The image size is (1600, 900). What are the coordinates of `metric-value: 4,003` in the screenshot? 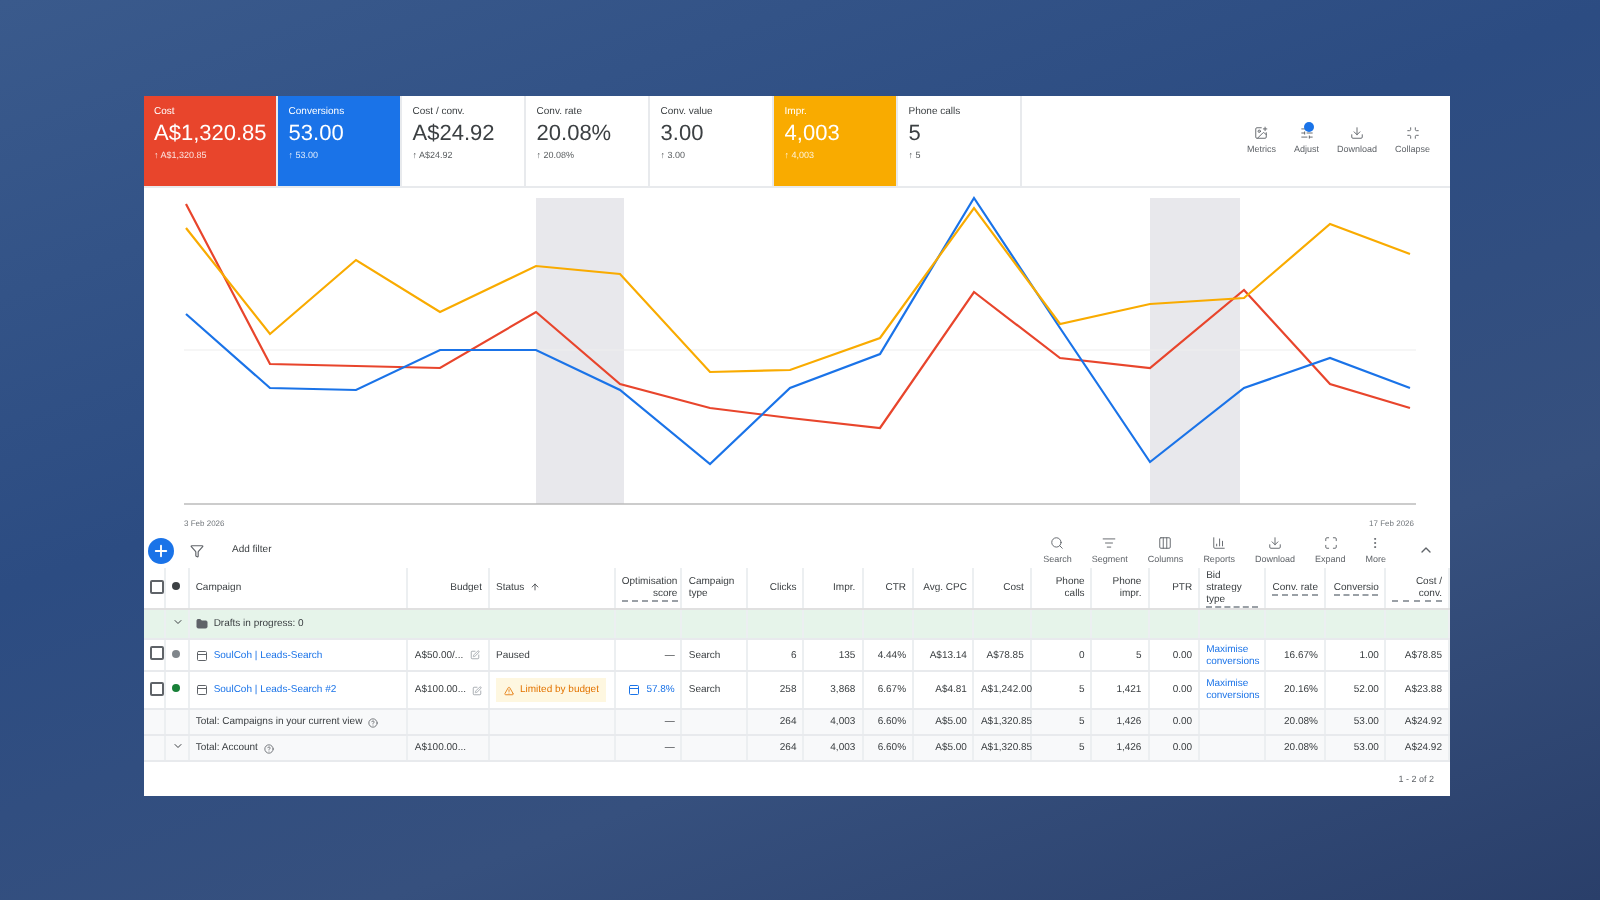 It's located at (813, 134).